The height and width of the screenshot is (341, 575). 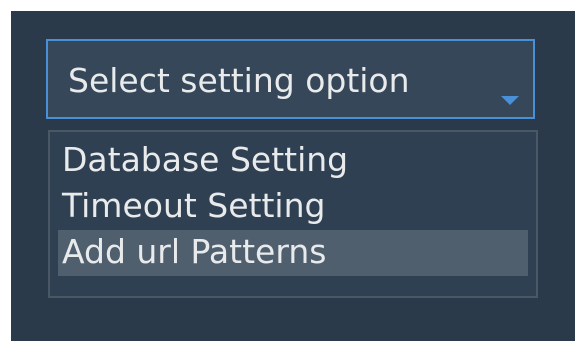 What do you see at coordinates (293, 207) in the screenshot?
I see `option-timeout-setting: Timeout Setting` at bounding box center [293, 207].